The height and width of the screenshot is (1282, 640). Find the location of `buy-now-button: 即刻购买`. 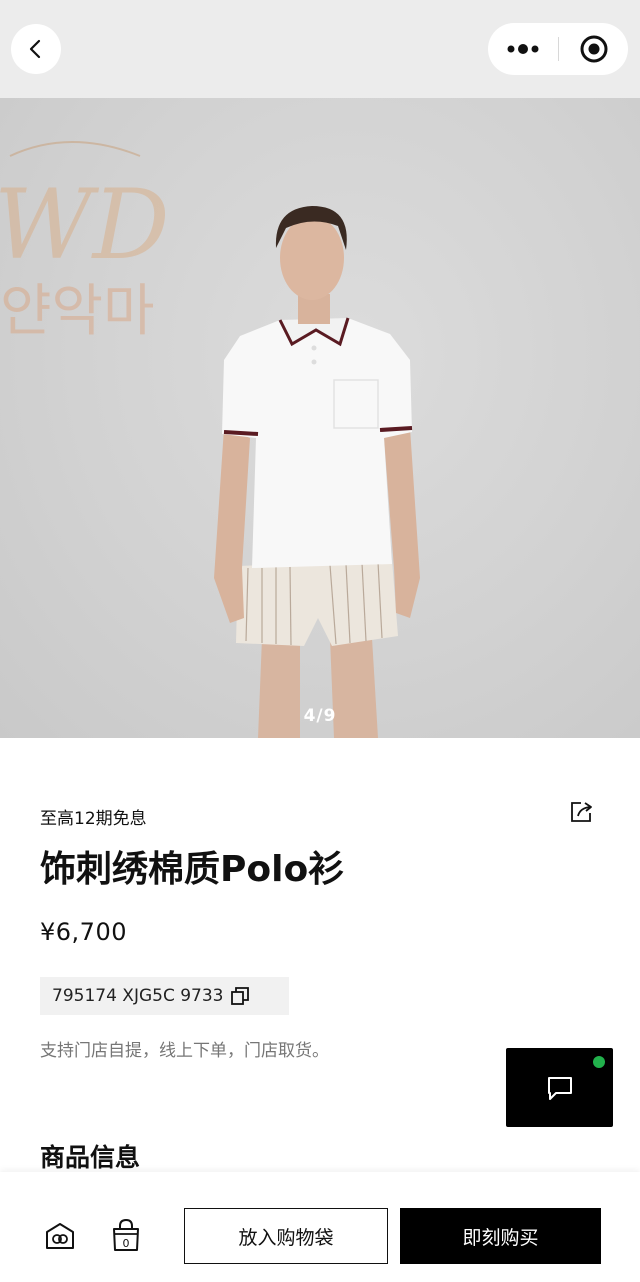

buy-now-button: 即刻购买 is located at coordinates (500, 1236).